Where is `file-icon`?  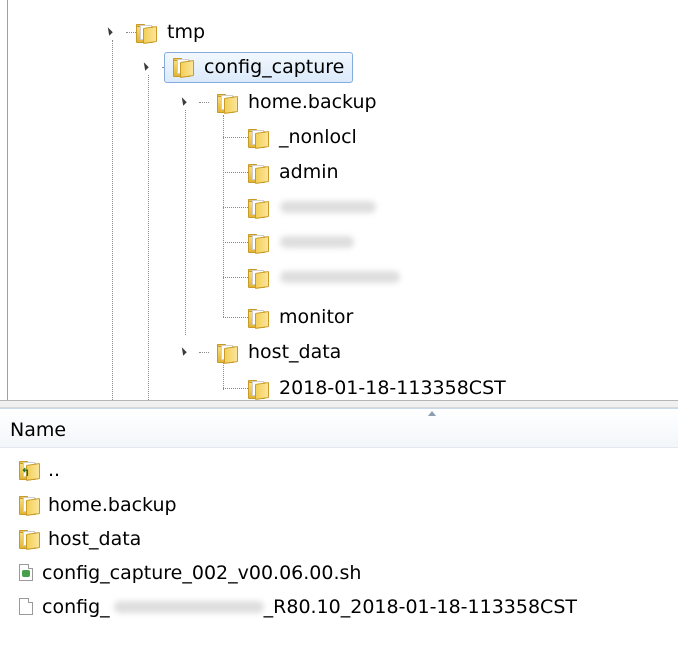
file-icon is located at coordinates (26, 606).